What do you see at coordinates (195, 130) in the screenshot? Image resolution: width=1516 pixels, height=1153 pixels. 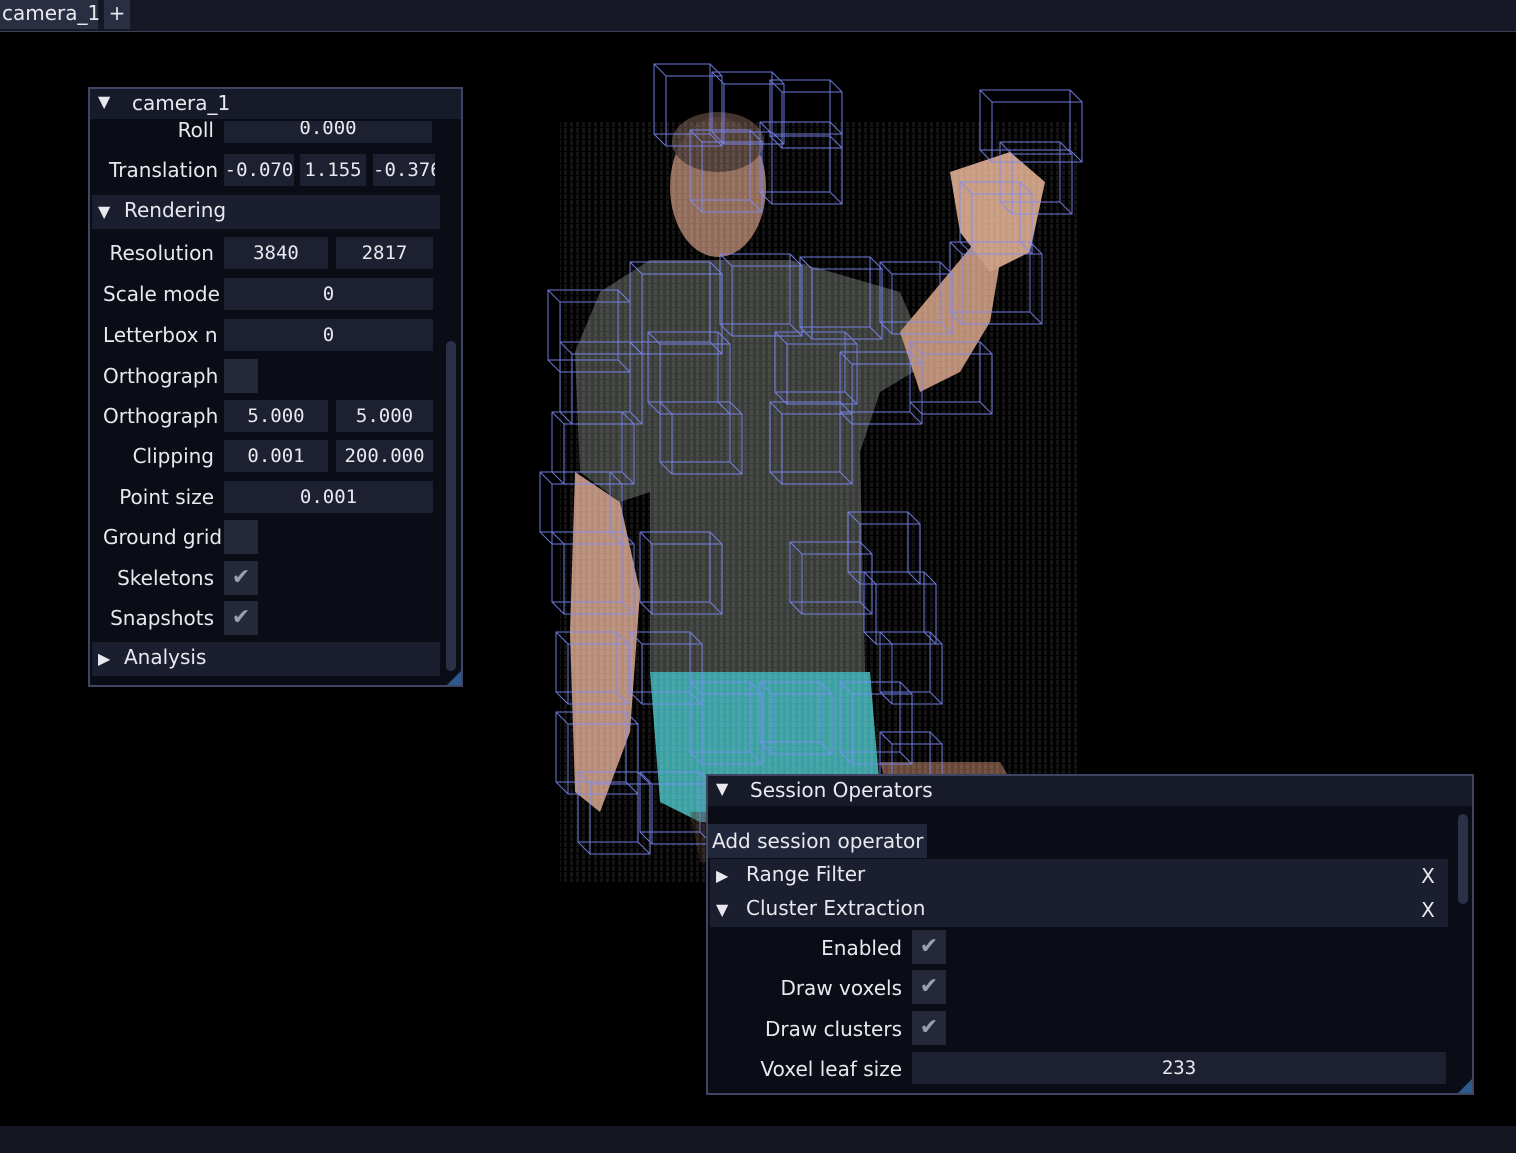 I see `roll-label: Roll` at bounding box center [195, 130].